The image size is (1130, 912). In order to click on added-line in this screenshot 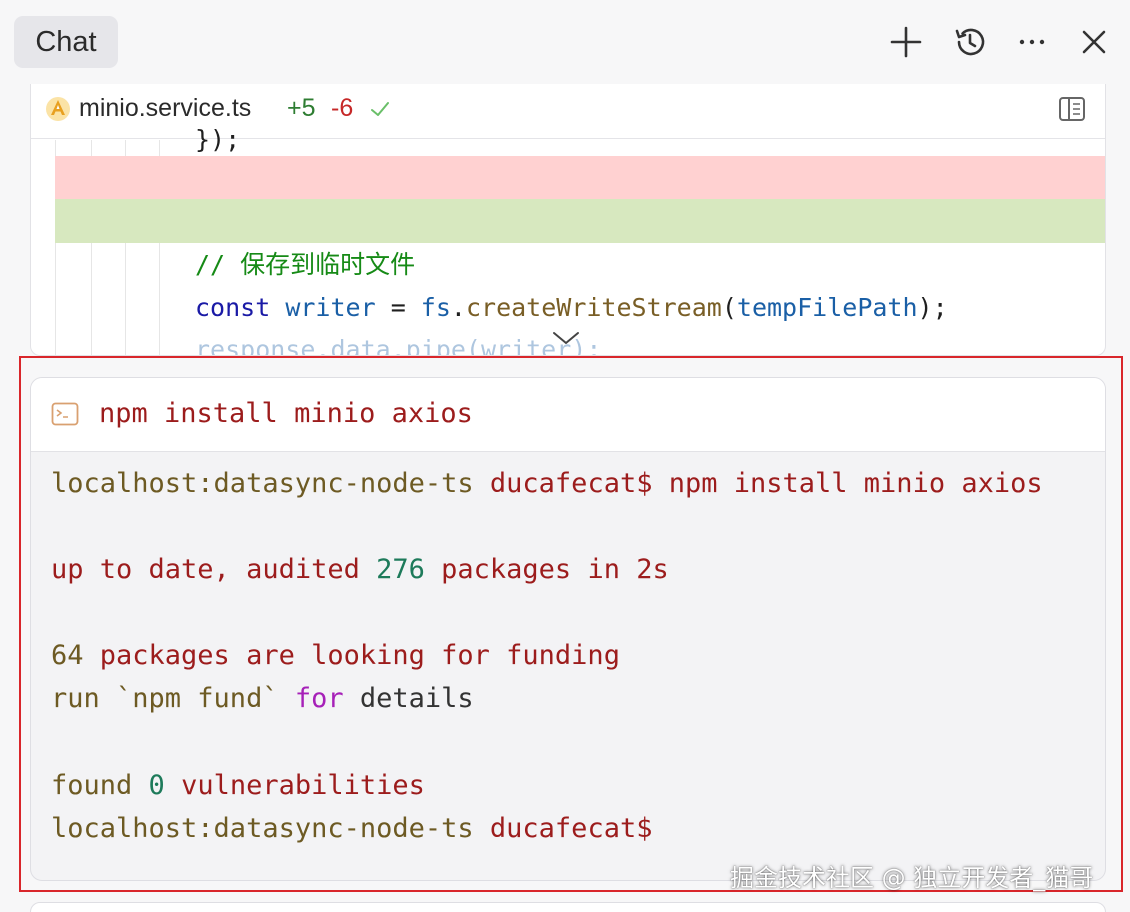, I will do `click(580, 221)`.